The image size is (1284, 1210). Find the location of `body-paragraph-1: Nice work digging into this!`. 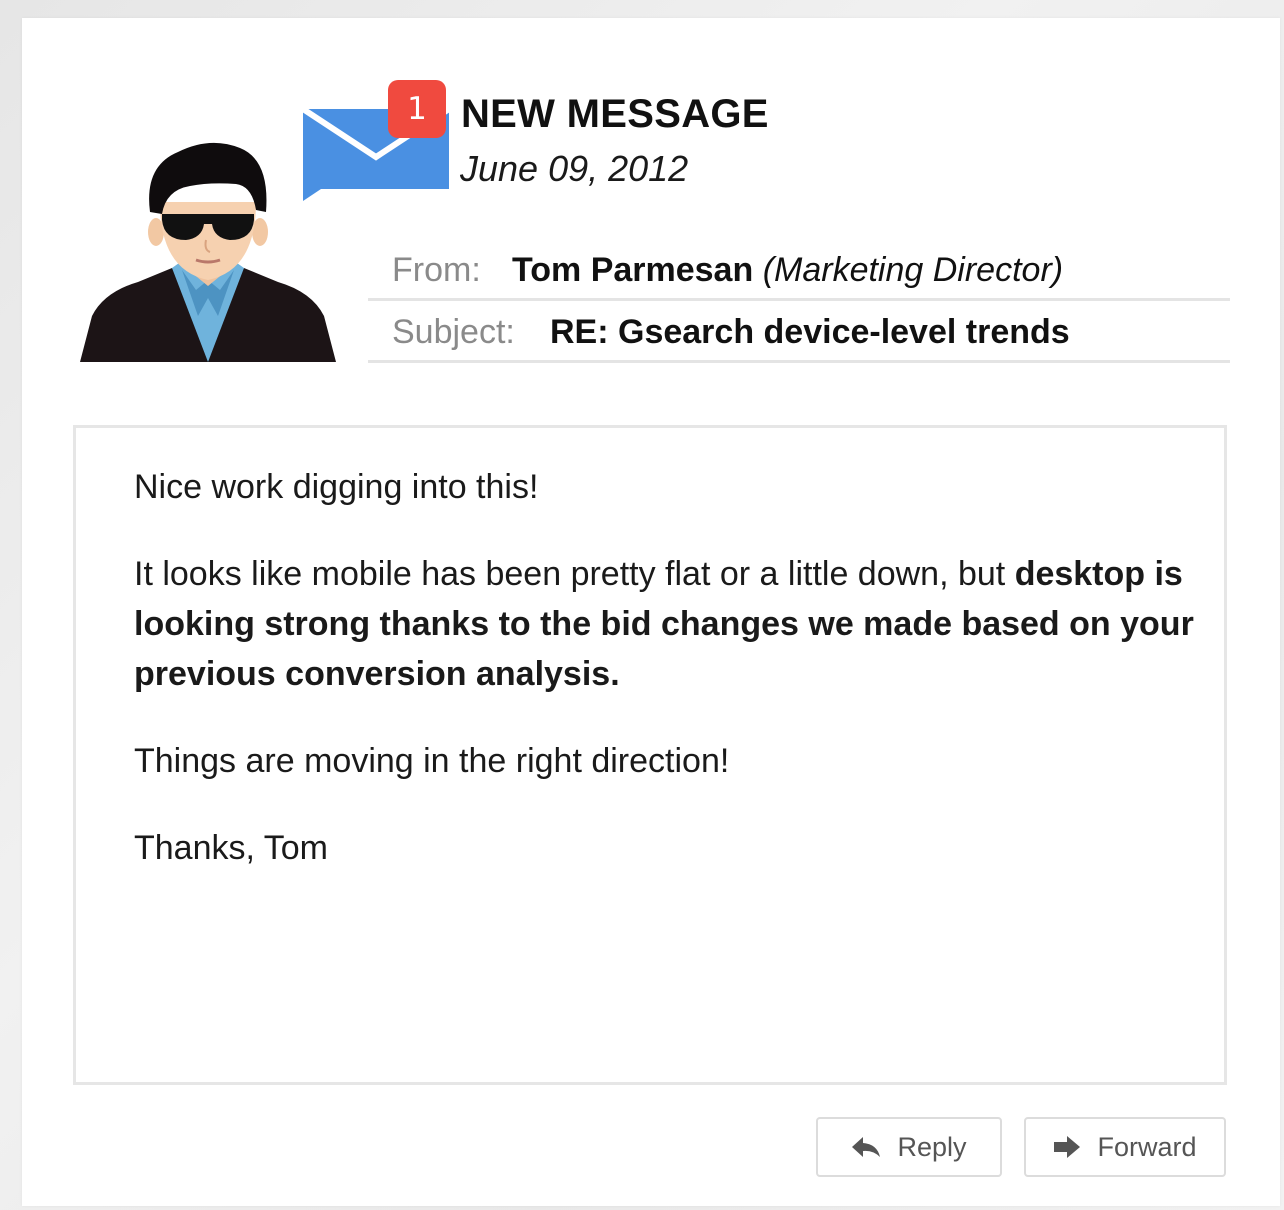

body-paragraph-1: Nice work digging into this! is located at coordinates (336, 487).